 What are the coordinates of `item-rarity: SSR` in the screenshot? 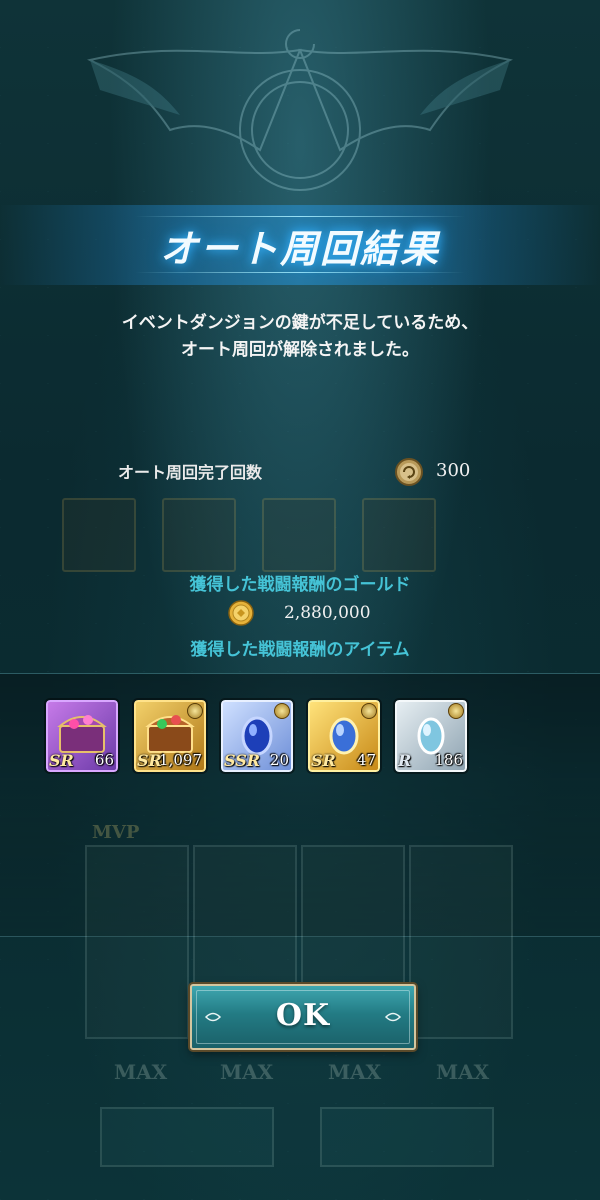 It's located at (242, 760).